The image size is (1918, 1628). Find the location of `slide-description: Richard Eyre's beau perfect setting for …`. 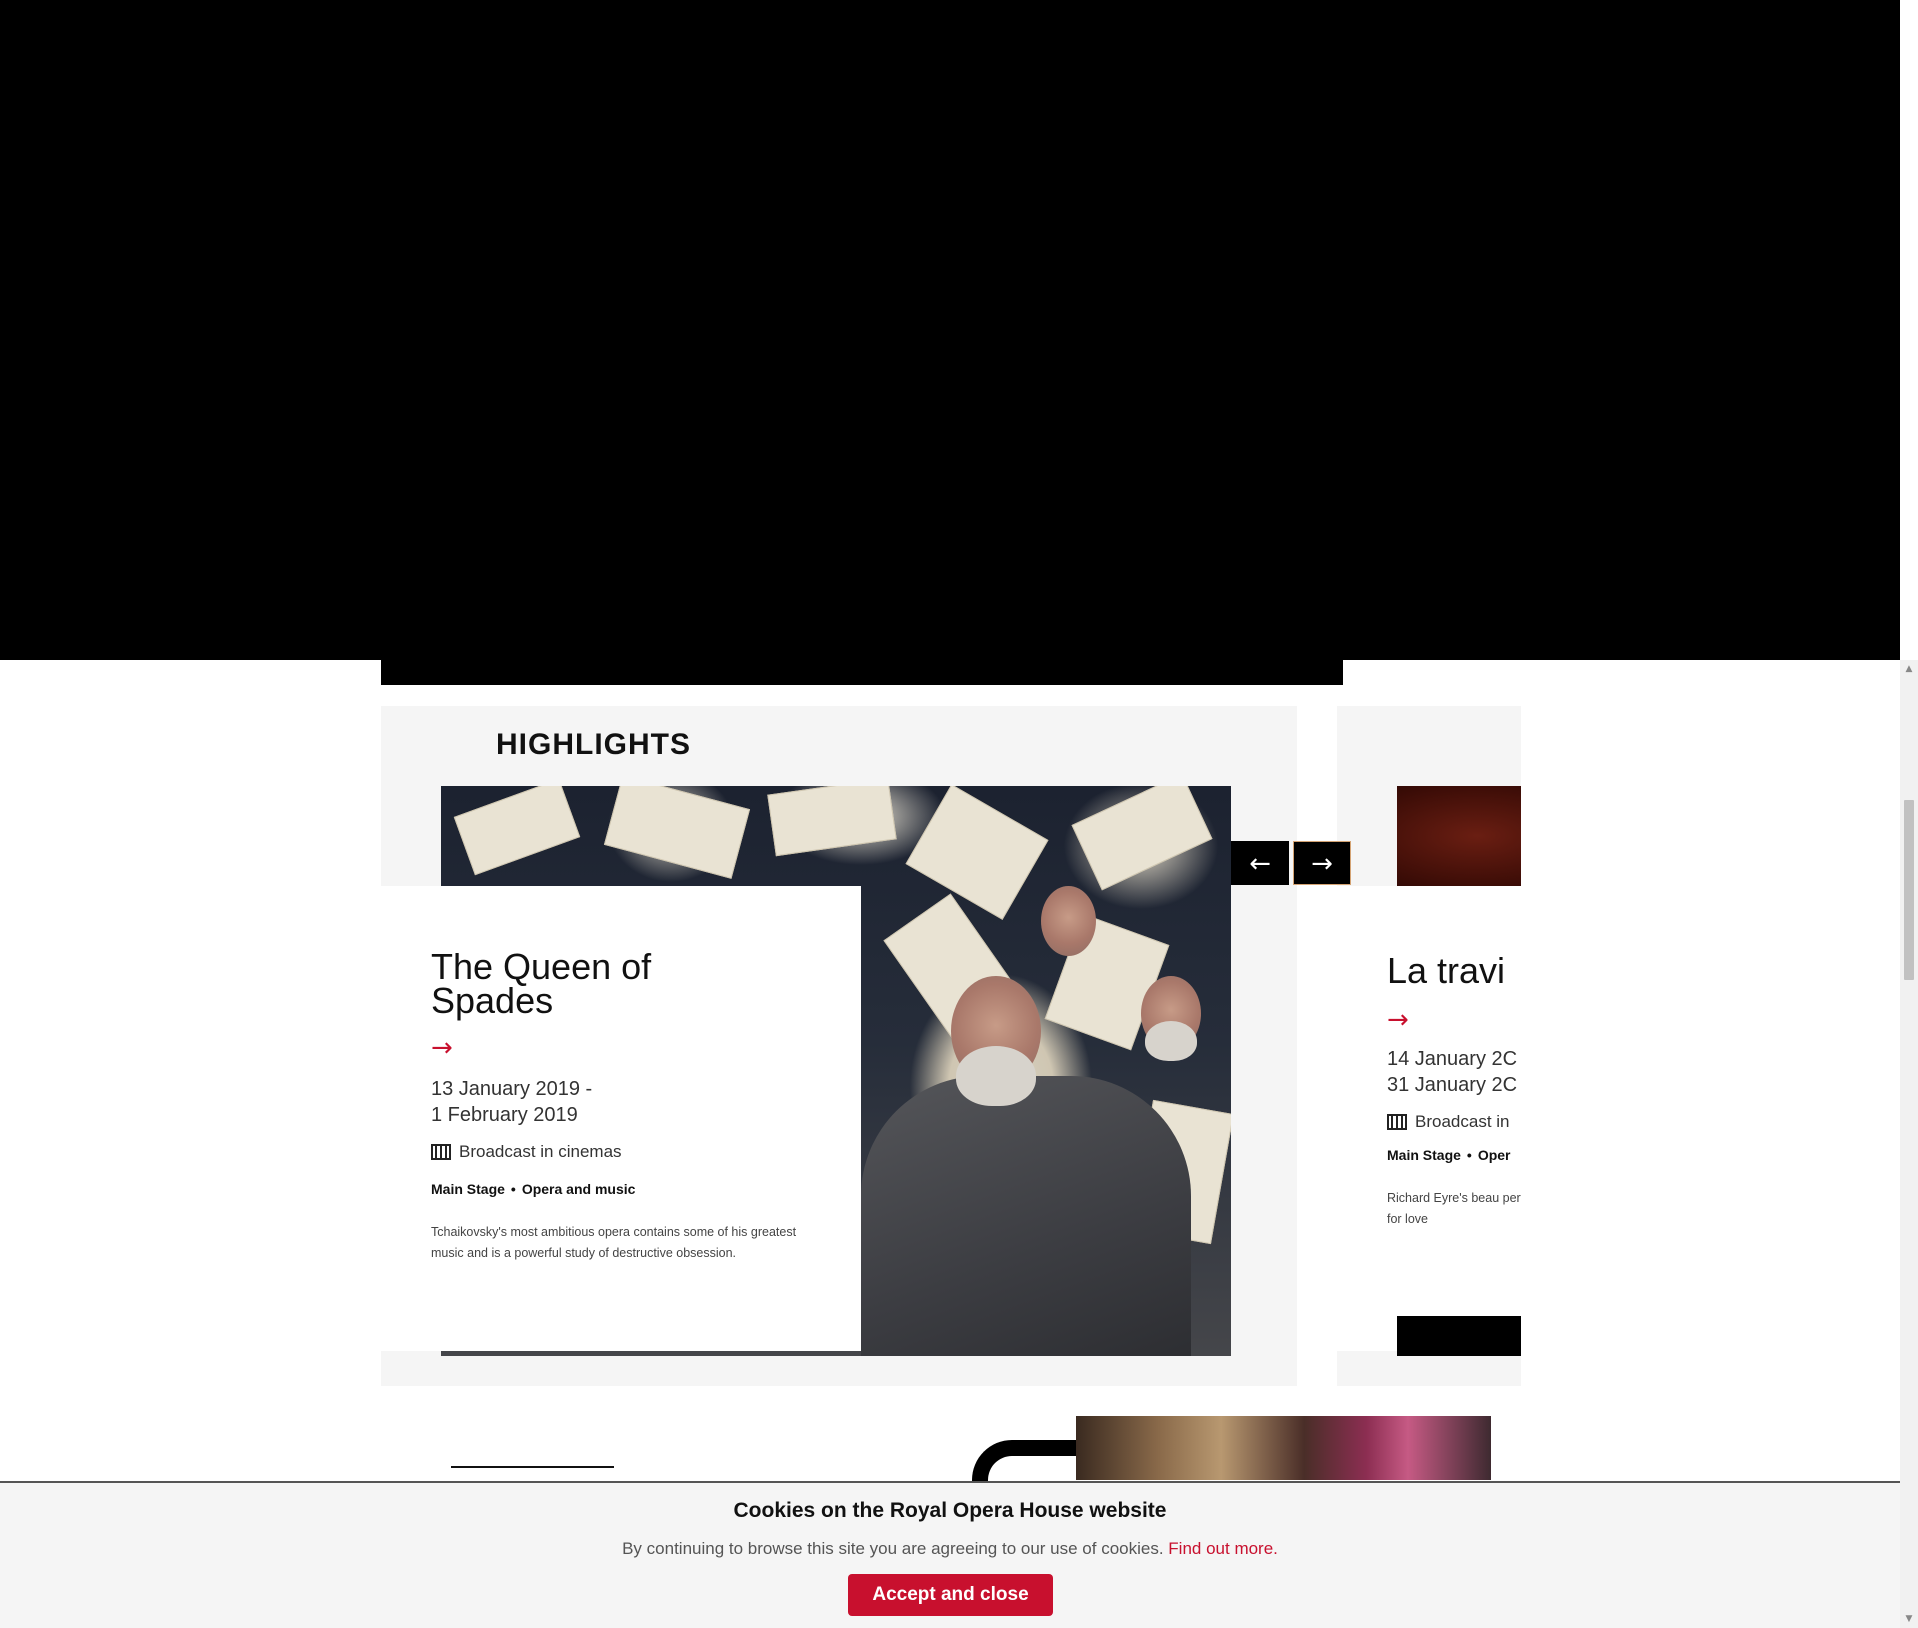

slide-description: Richard Eyre's beau perfect setting for … is located at coordinates (1454, 1208).